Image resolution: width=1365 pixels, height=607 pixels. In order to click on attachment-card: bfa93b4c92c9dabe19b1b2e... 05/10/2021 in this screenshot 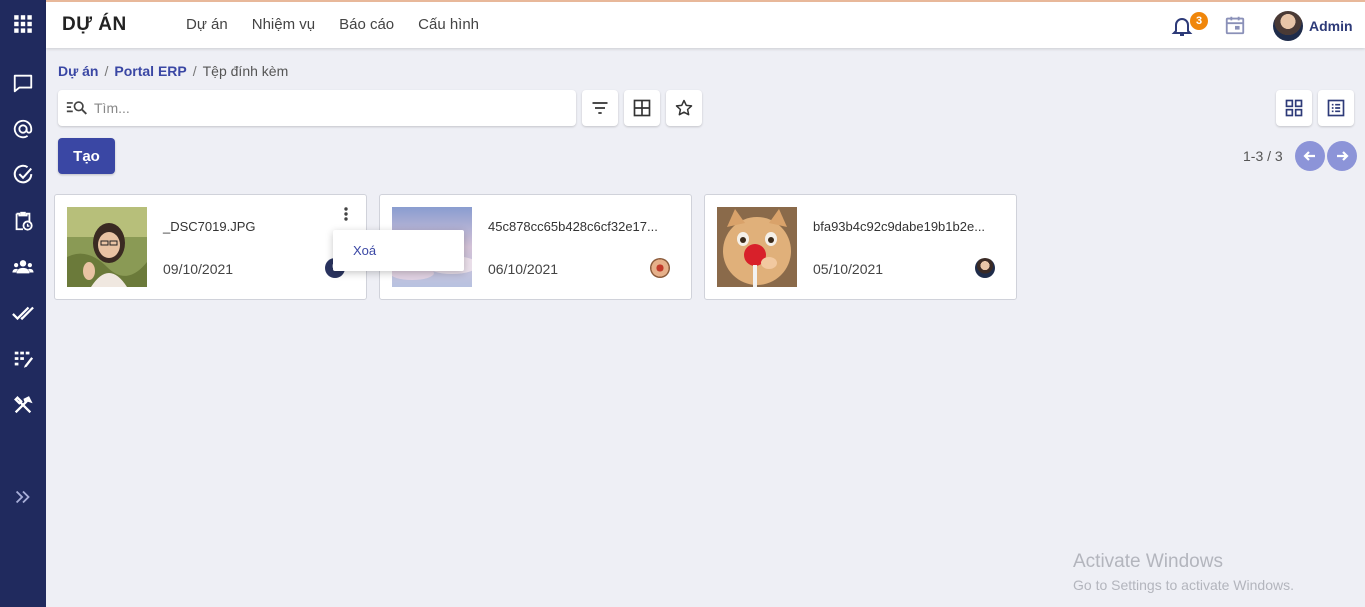, I will do `click(860, 247)`.